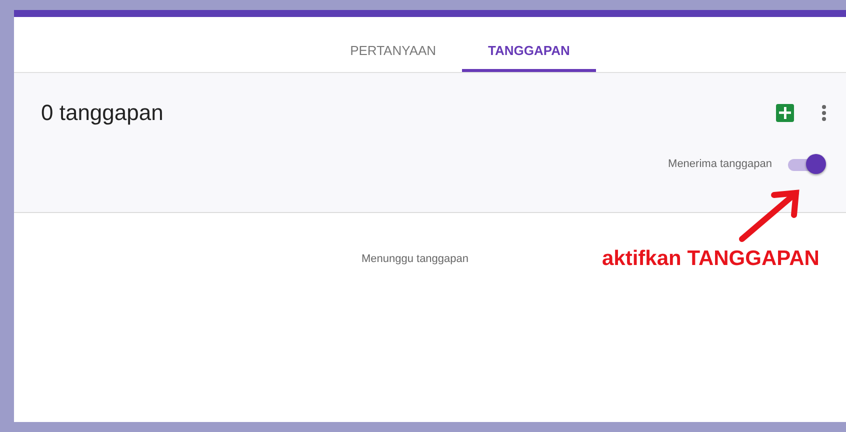  Describe the element at coordinates (102, 113) in the screenshot. I see `response-count: 0 tanggapan` at that location.